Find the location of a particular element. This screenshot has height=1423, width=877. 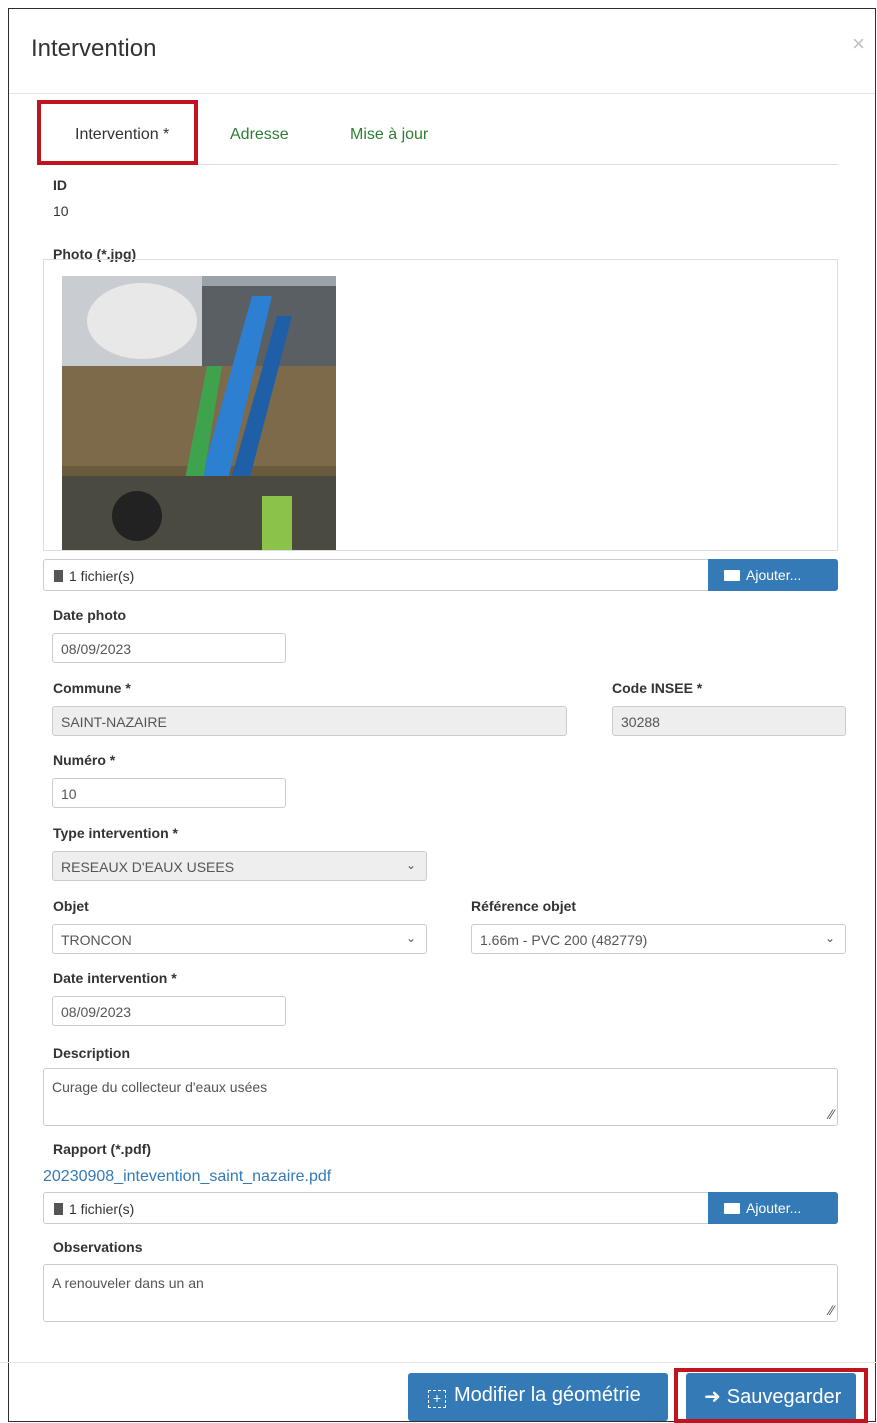

type-intervention-value: RESEAUX D'EAUX USEES is located at coordinates (148, 867).